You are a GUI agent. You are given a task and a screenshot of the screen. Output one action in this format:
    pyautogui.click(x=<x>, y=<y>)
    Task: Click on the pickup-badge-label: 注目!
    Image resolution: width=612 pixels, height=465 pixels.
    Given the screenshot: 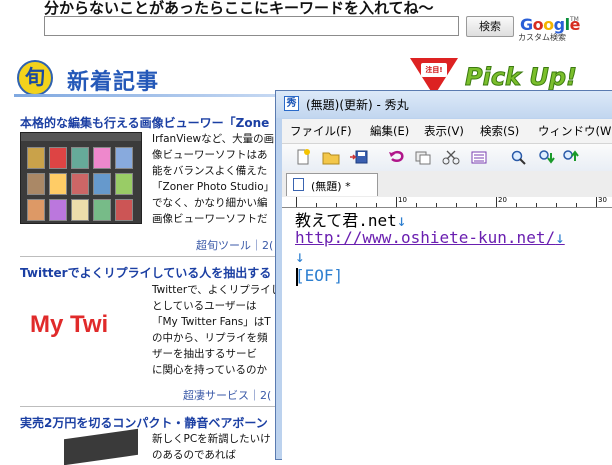 What is the action you would take?
    pyautogui.click(x=434, y=70)
    